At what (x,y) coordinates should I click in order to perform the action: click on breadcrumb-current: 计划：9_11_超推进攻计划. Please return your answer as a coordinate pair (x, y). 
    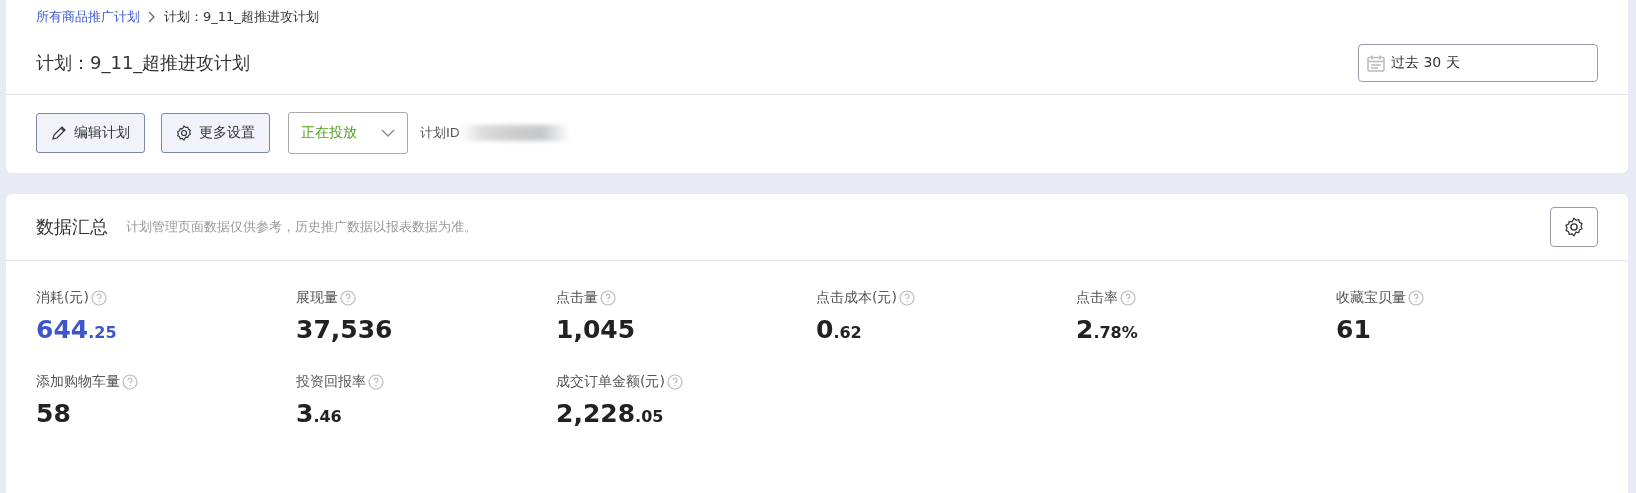
    Looking at the image, I should click on (241, 17).